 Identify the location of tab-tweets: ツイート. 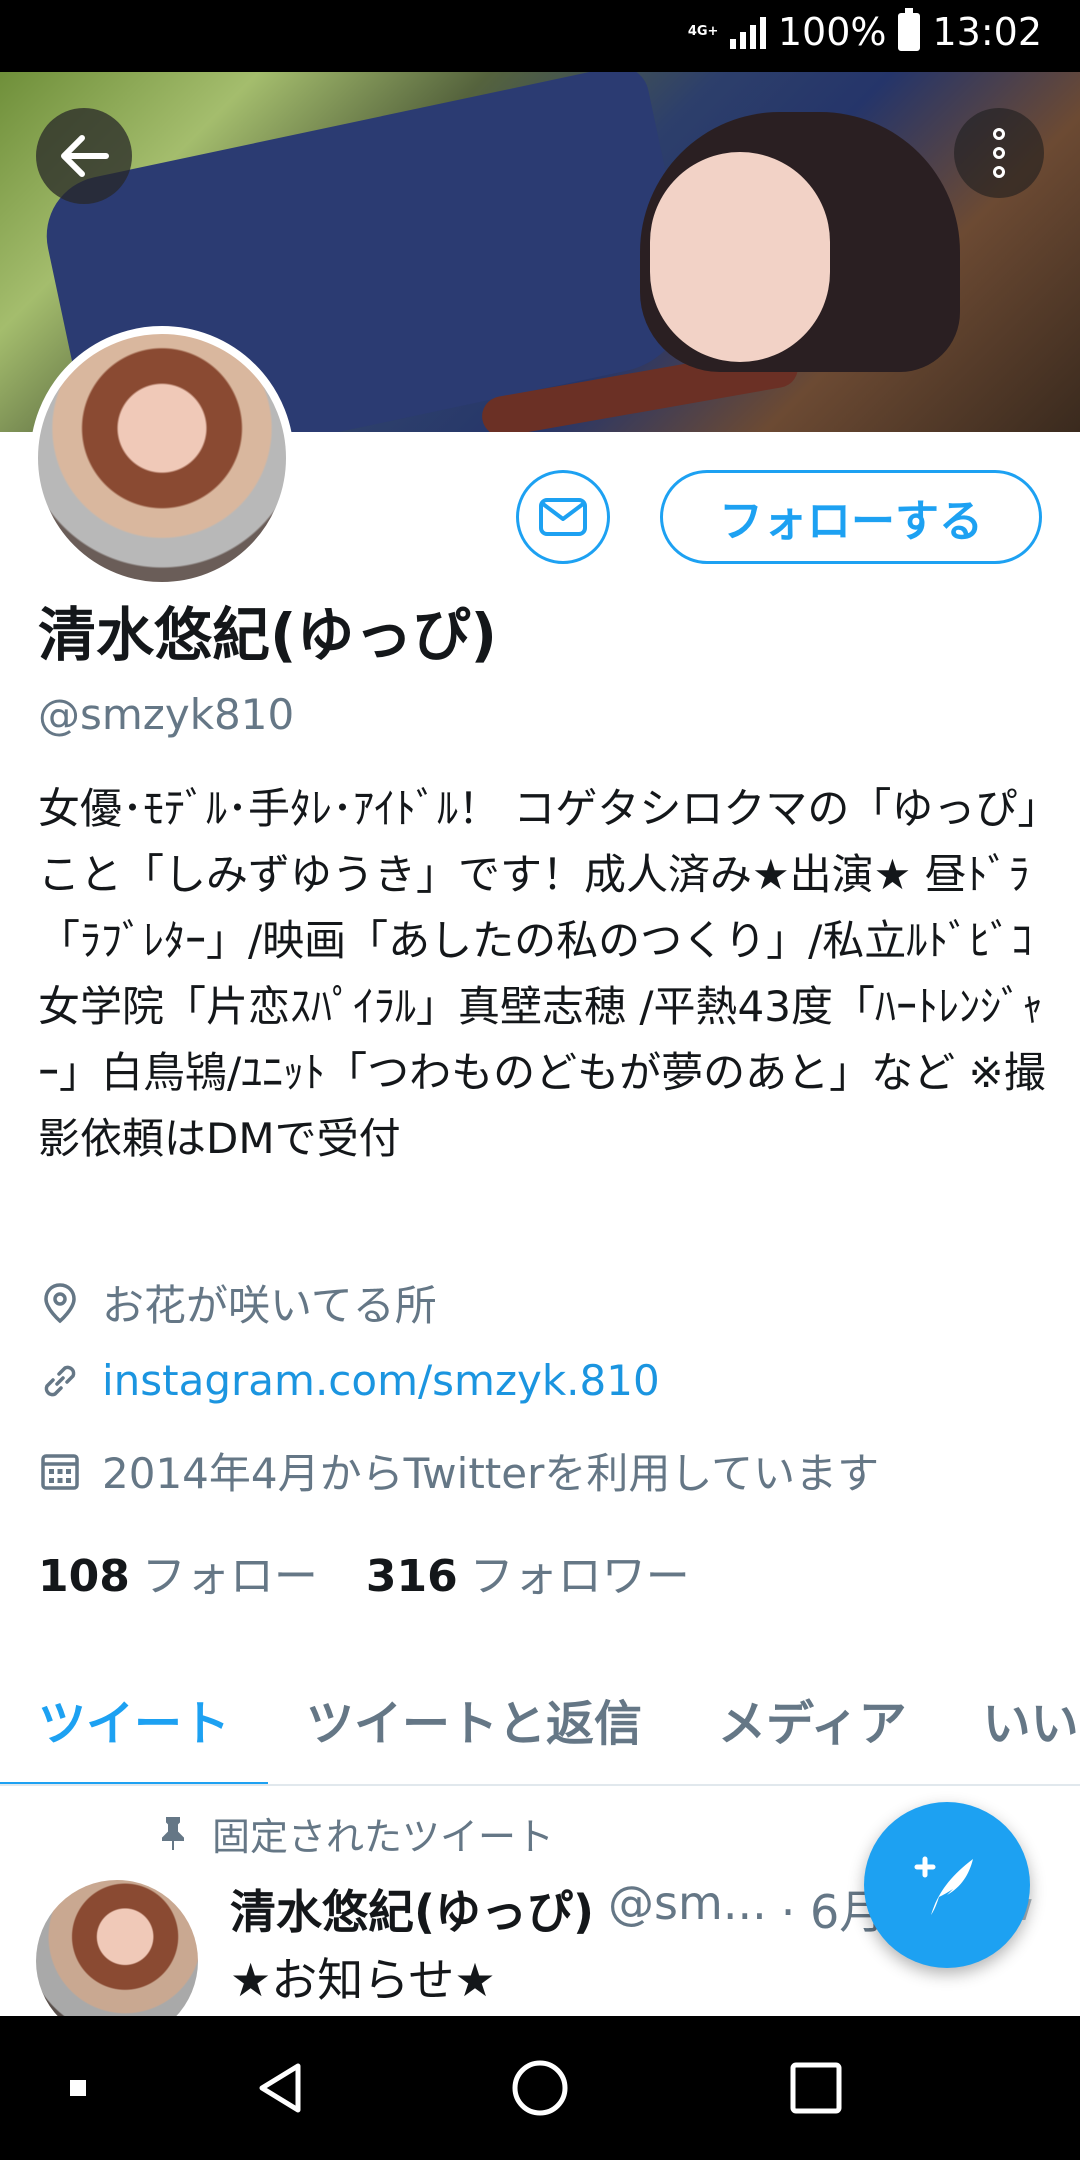
(134, 1722).